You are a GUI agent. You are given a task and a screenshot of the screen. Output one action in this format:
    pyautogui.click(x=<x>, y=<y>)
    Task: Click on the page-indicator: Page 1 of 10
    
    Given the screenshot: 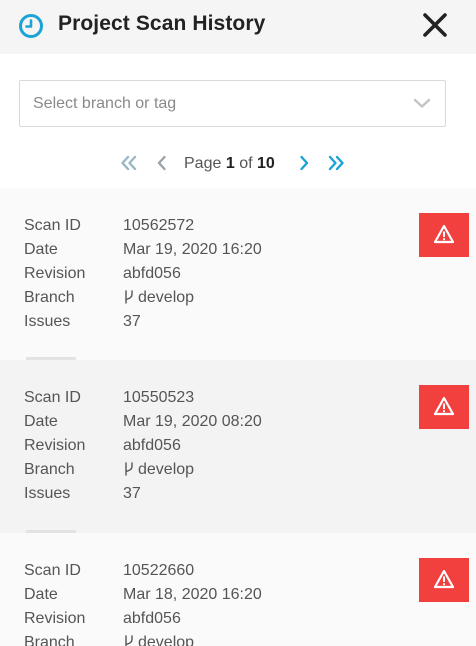 What is the action you would take?
    pyautogui.click(x=229, y=164)
    